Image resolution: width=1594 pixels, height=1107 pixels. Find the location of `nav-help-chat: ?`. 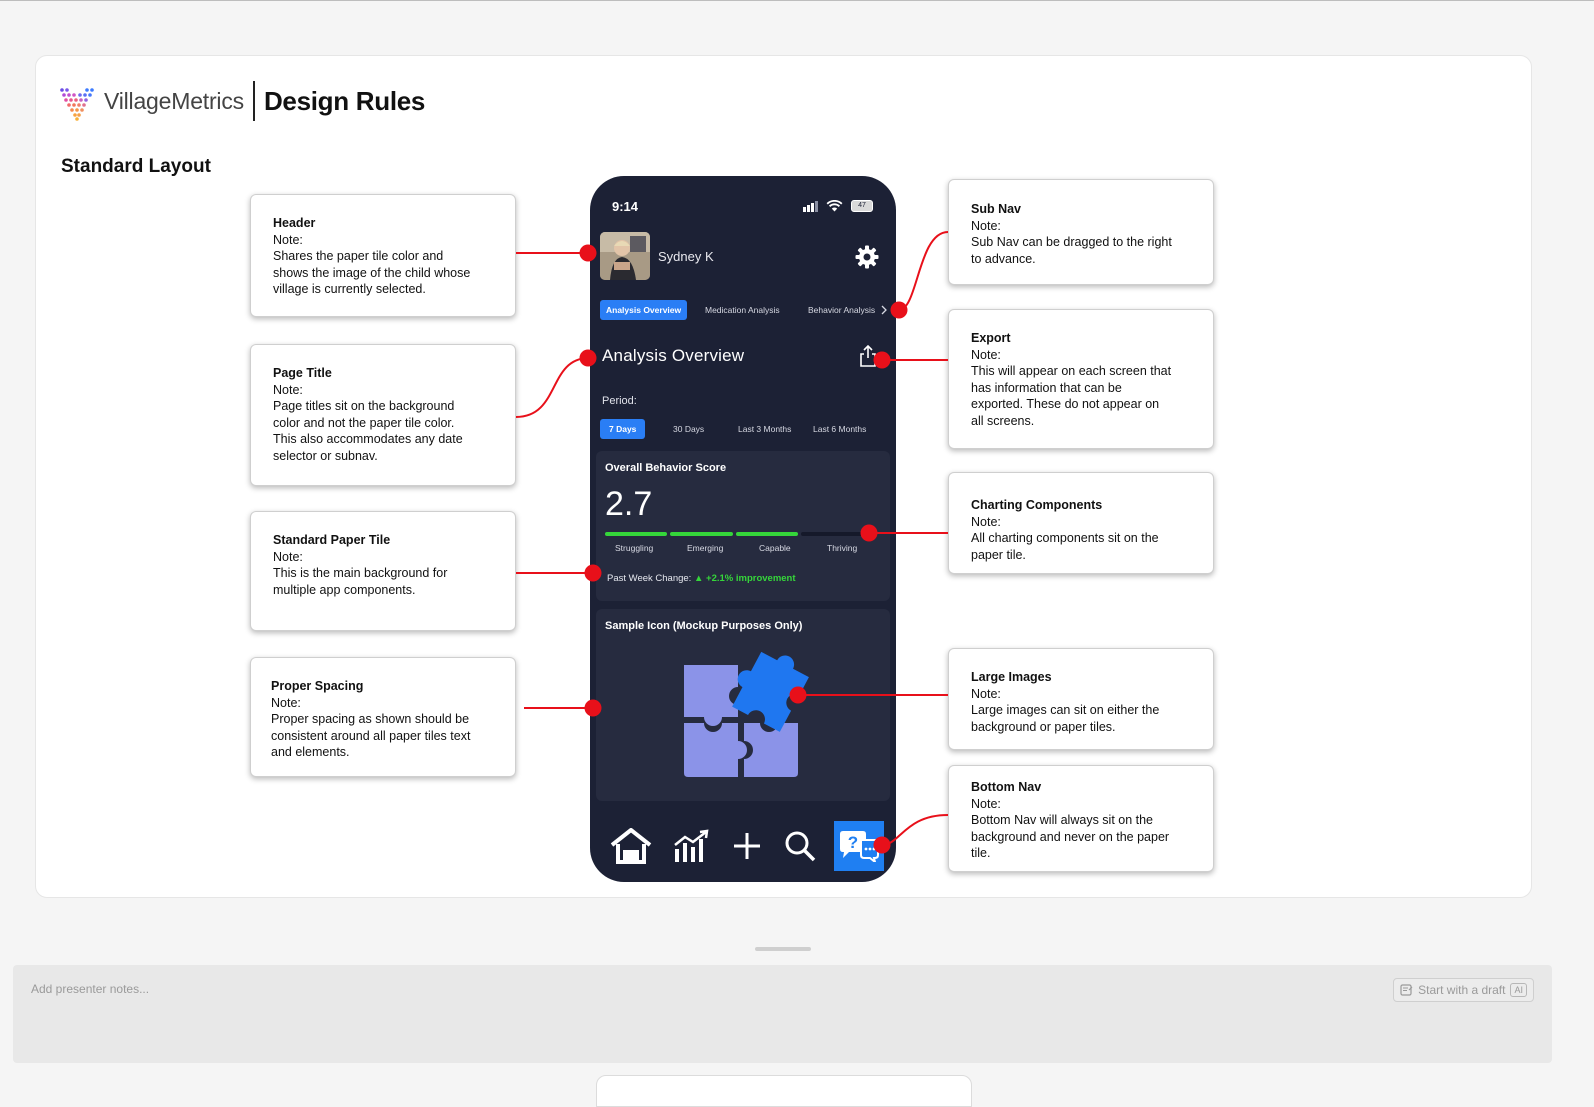

nav-help-chat: ? is located at coordinates (859, 846).